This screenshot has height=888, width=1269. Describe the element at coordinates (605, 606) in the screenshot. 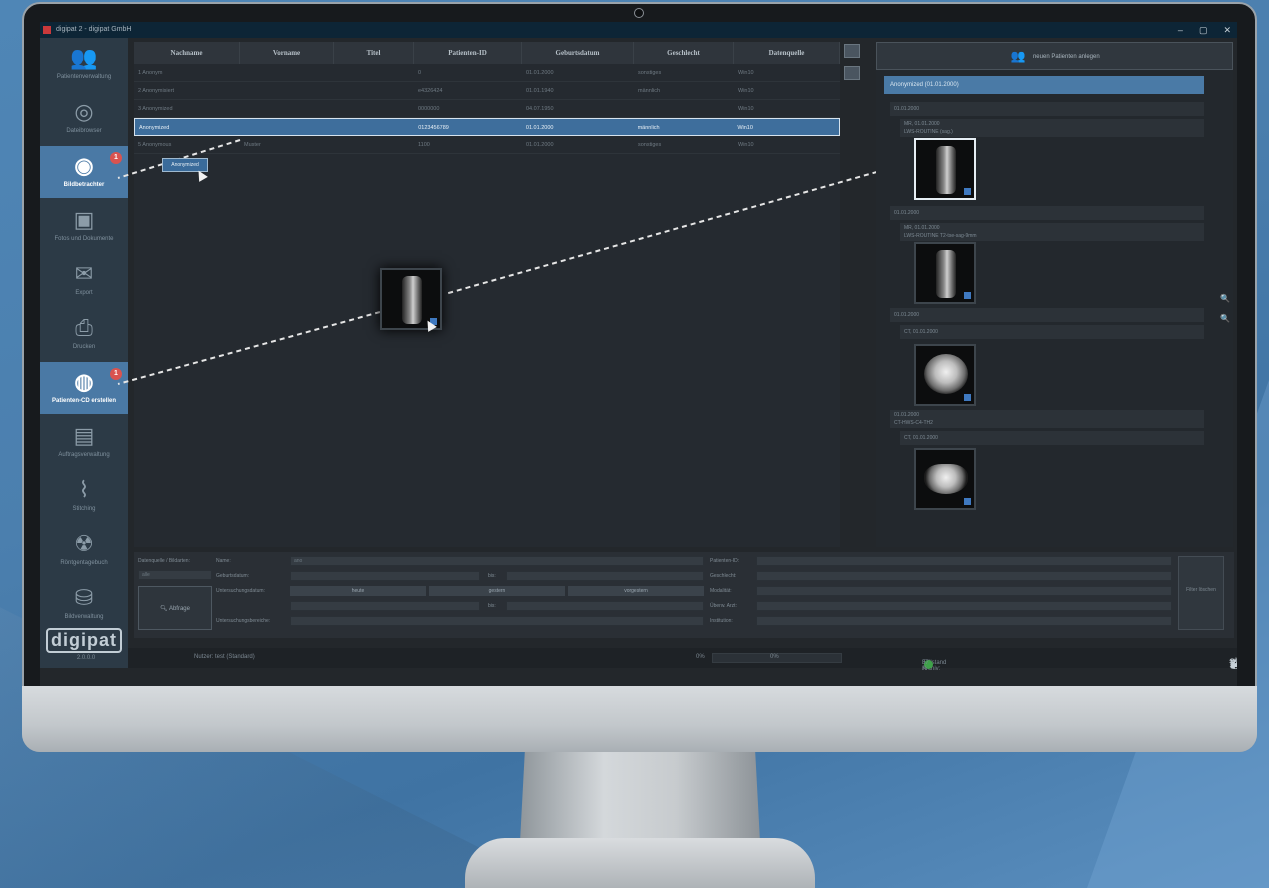

I see `exam-date-to-field` at that location.